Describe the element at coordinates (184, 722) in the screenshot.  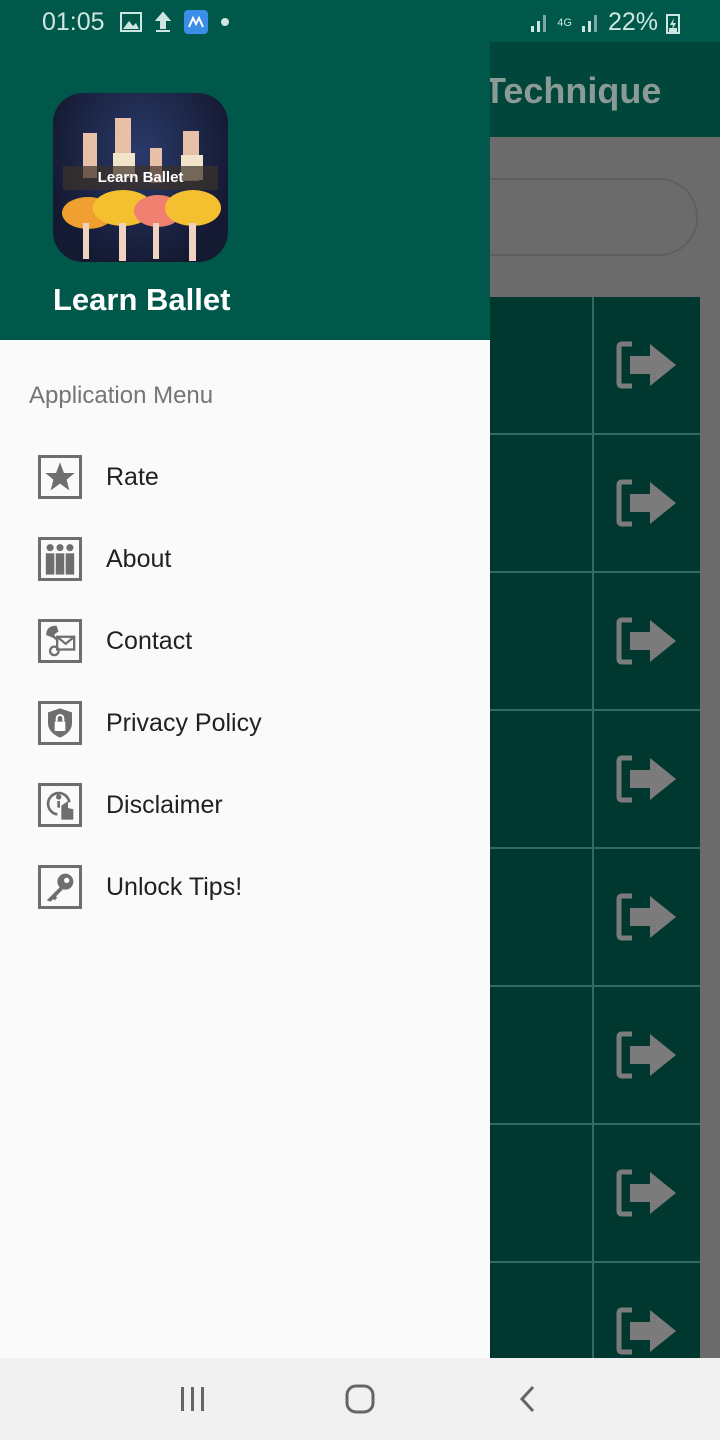
I see `menu-item-label: Privacy Policy` at that location.